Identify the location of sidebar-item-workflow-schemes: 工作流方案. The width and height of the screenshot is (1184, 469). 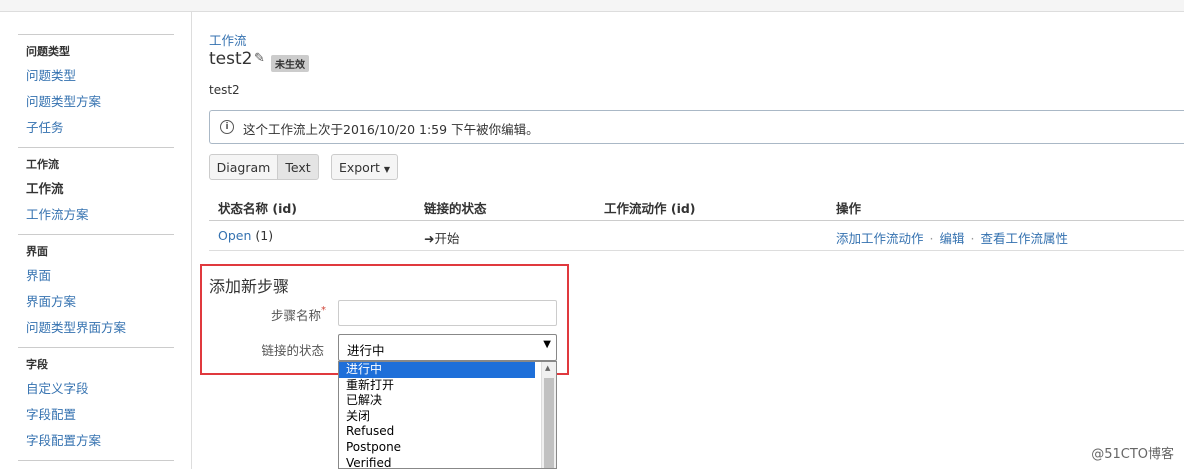
(100, 215).